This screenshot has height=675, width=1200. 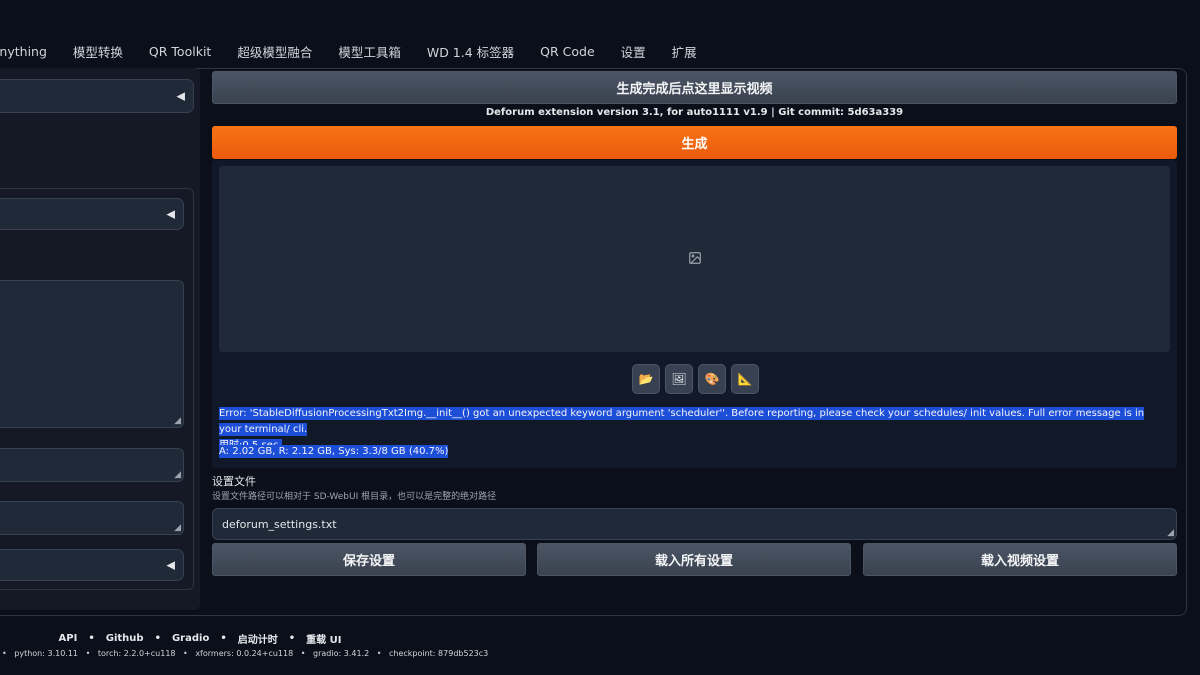 What do you see at coordinates (180, 51) in the screenshot?
I see `tab-qr-toolkit: QR Toolkit` at bounding box center [180, 51].